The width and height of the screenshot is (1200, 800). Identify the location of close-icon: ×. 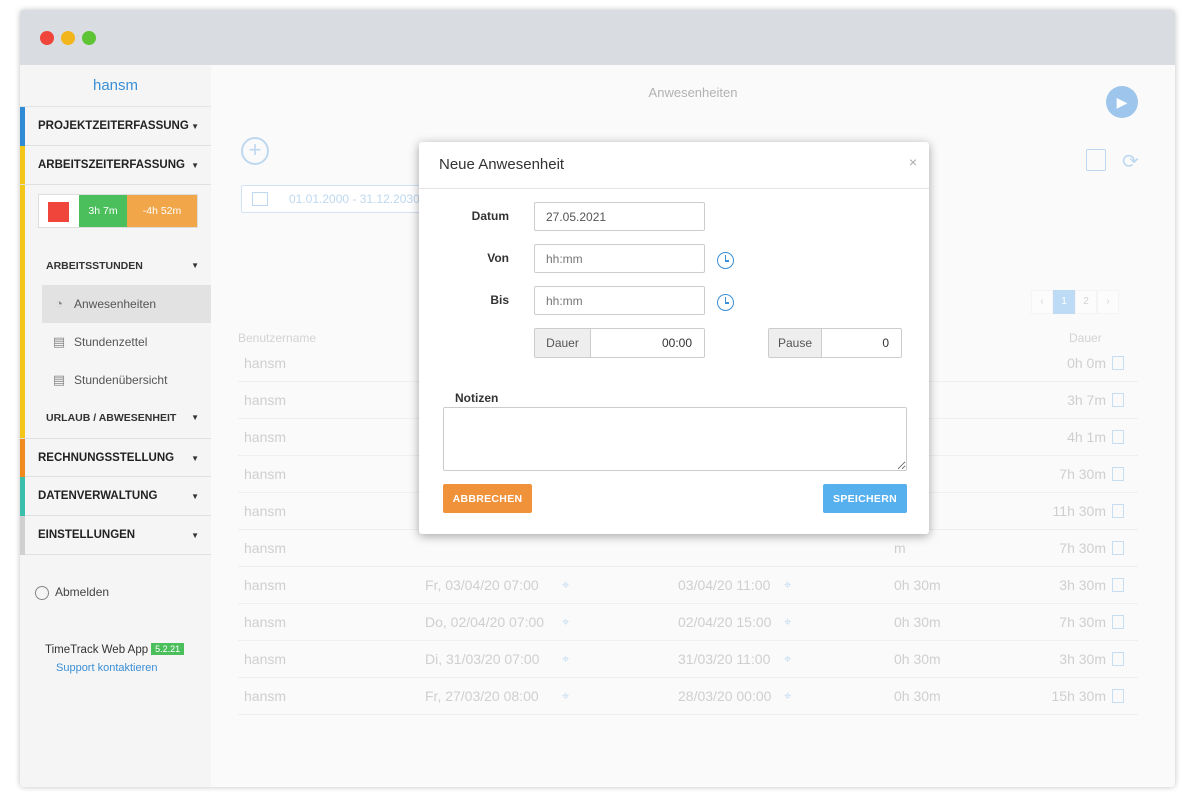
(913, 162).